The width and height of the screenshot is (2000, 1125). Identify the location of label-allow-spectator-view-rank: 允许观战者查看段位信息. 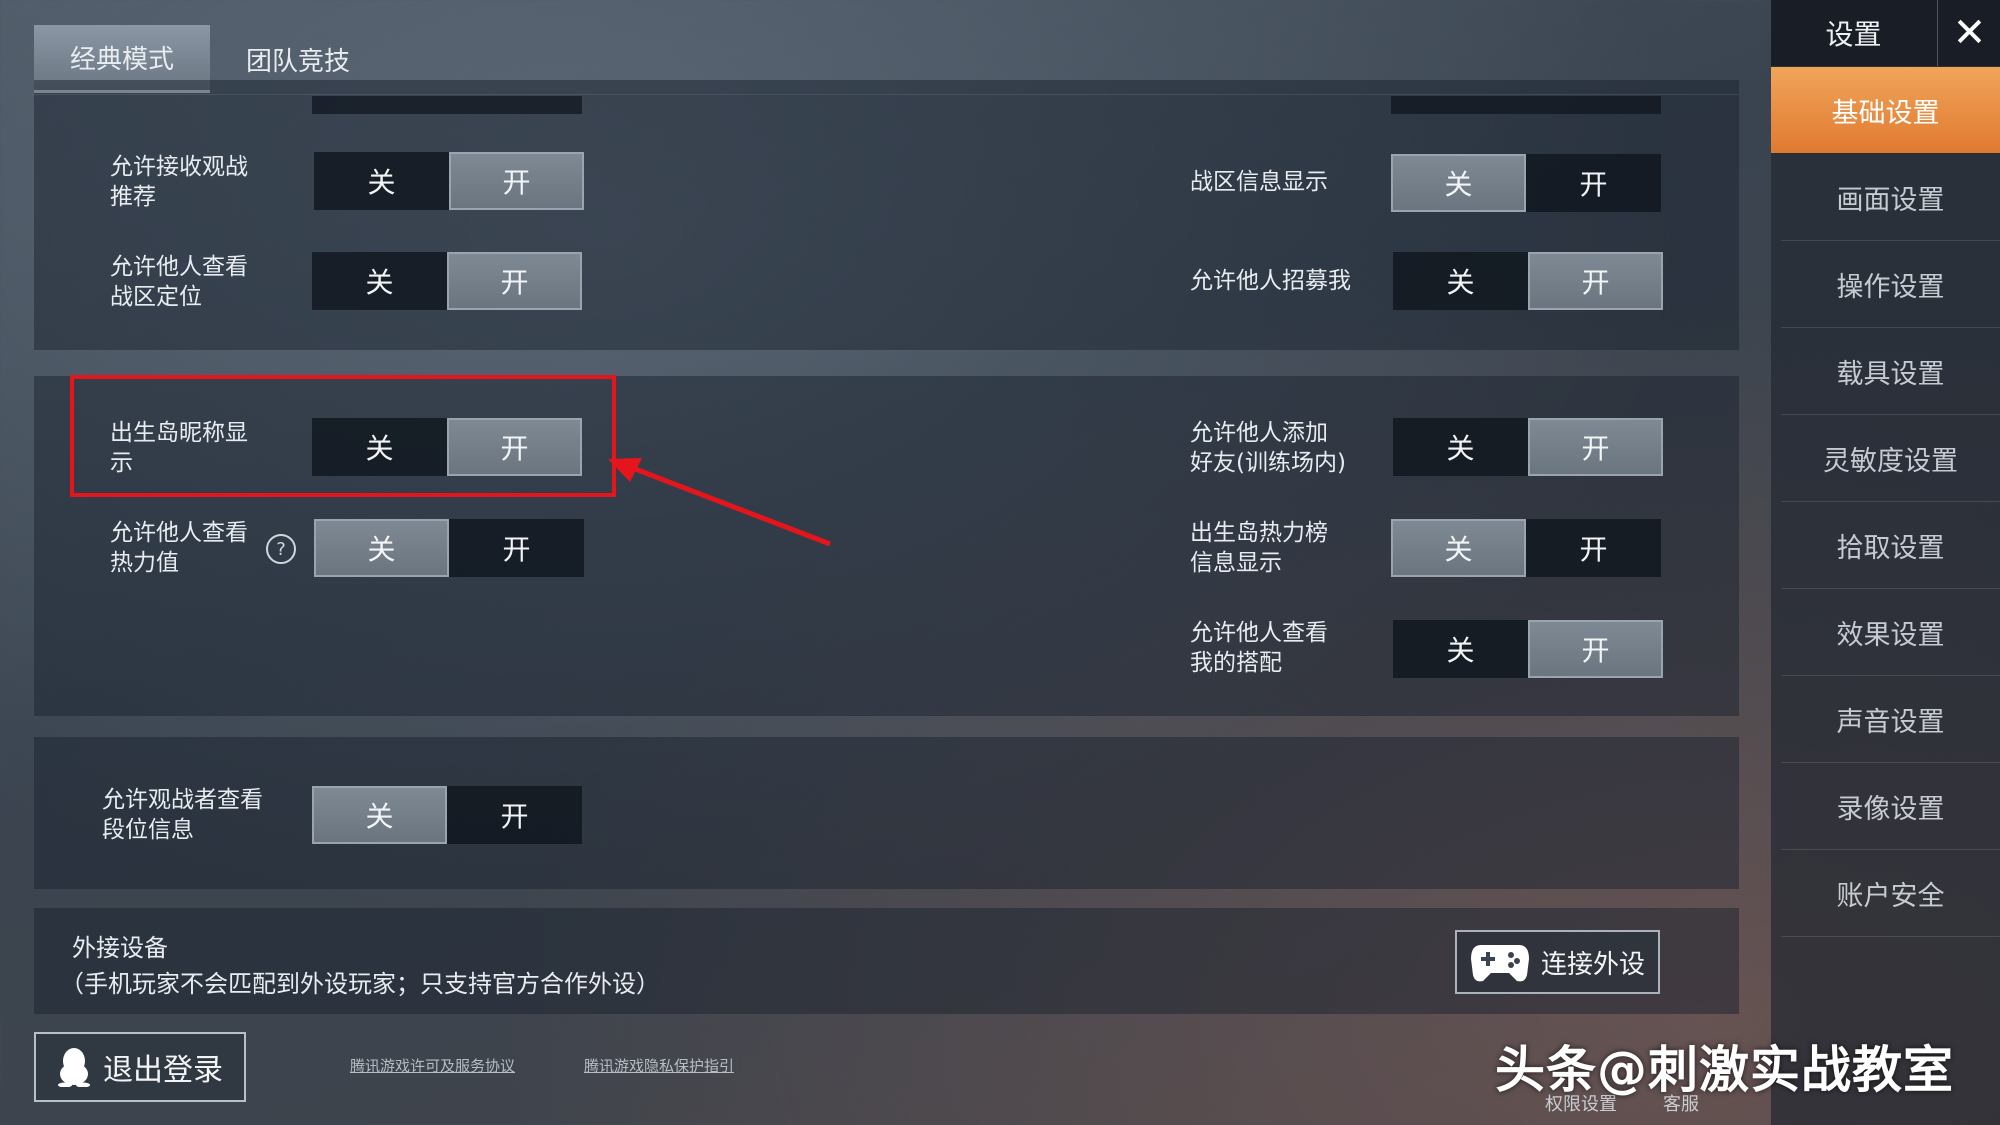
(182, 815).